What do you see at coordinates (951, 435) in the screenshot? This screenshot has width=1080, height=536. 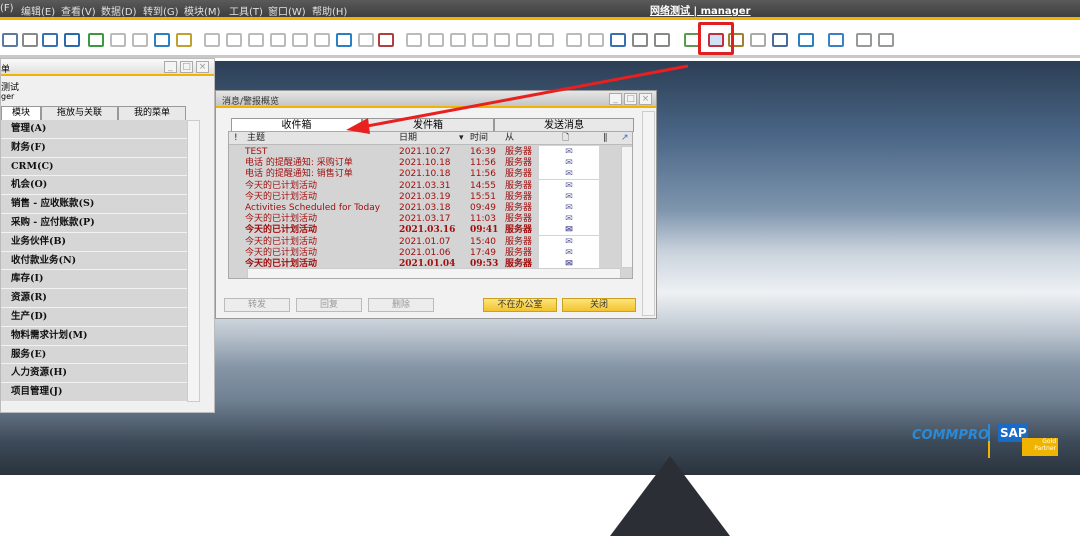 I see `commpro-logo: COMMPRO` at bounding box center [951, 435].